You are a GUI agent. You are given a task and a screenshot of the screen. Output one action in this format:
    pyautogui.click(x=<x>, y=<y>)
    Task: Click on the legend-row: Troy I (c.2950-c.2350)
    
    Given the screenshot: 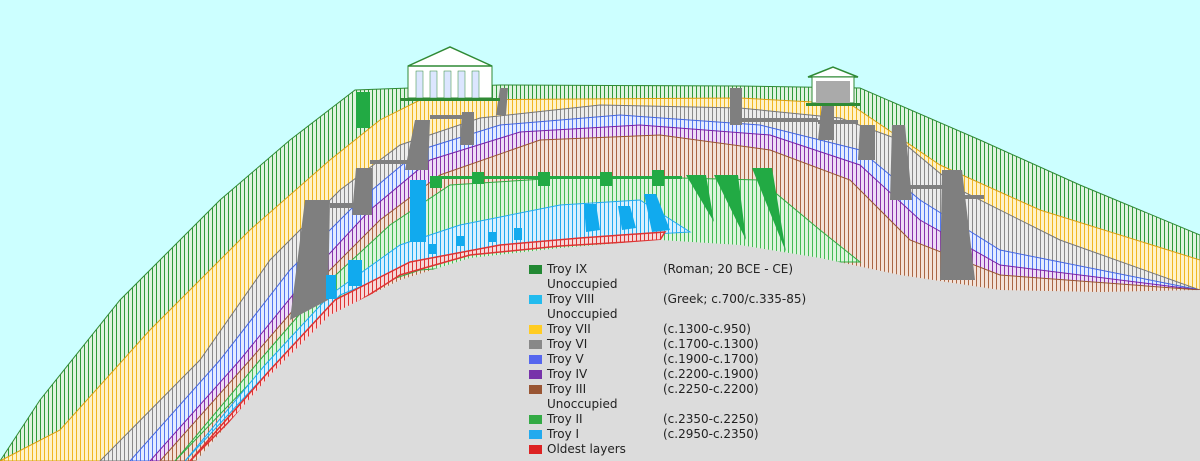 What is the action you would take?
    pyautogui.click(x=689, y=434)
    